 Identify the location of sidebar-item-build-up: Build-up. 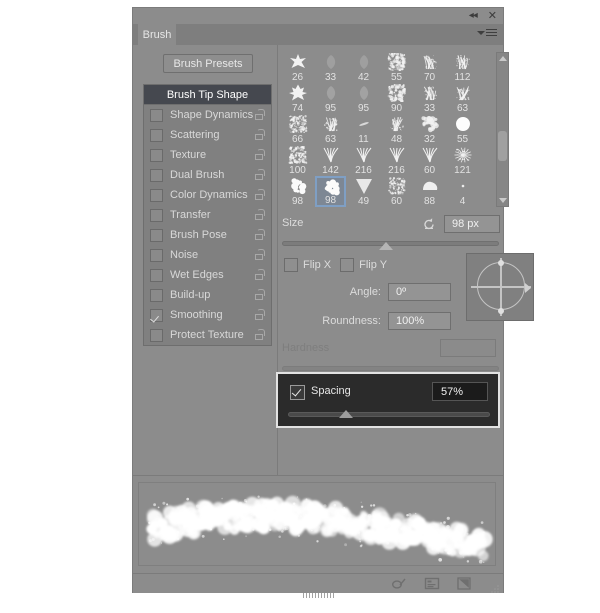
(207, 295).